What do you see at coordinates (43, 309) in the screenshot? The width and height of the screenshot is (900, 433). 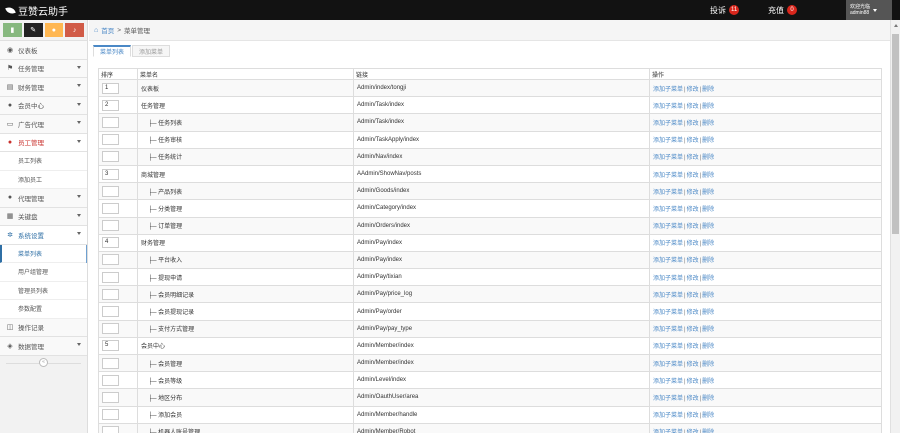 I see `sidebar-subitem-params: 参数配置` at bounding box center [43, 309].